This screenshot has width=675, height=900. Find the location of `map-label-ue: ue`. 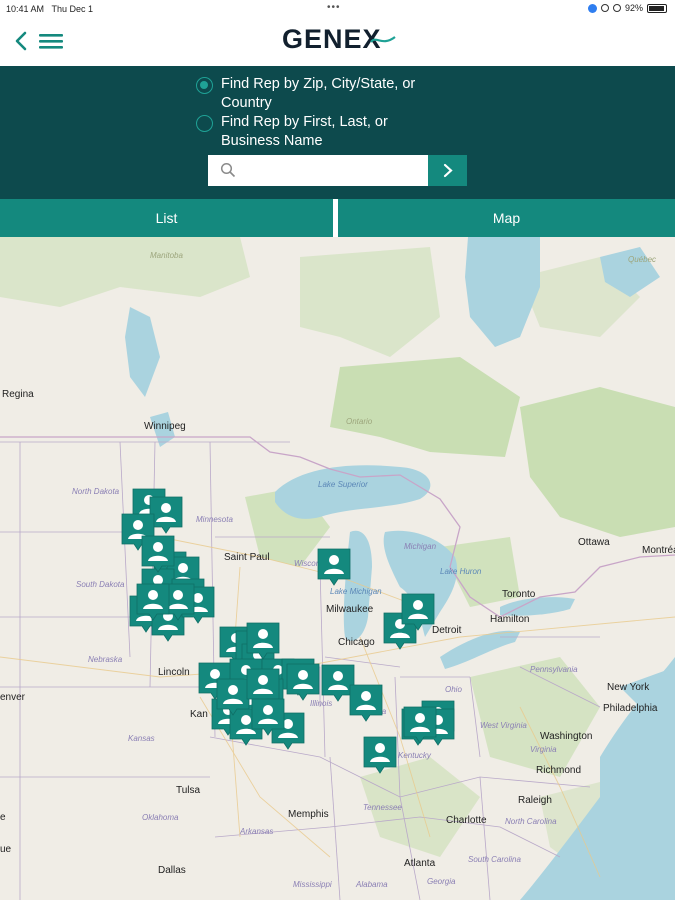

map-label-ue: ue is located at coordinates (6, 849).